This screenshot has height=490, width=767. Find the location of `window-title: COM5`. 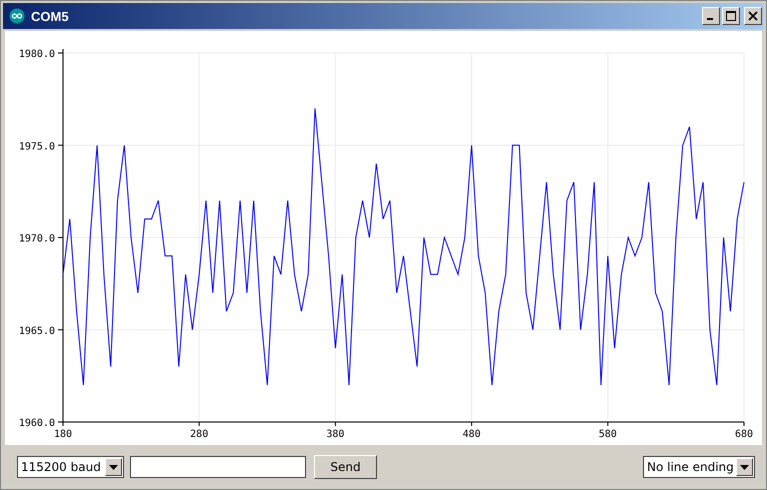

window-title: COM5 is located at coordinates (50, 16).